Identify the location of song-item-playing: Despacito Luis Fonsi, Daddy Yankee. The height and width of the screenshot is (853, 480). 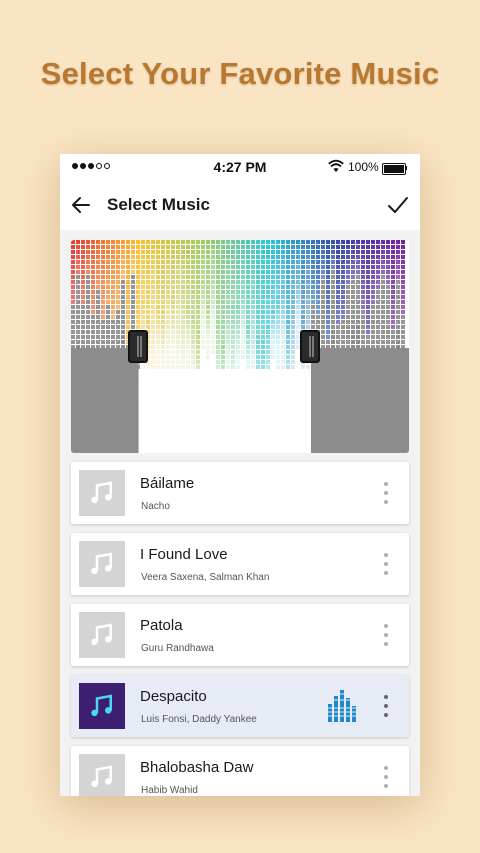
(240, 706).